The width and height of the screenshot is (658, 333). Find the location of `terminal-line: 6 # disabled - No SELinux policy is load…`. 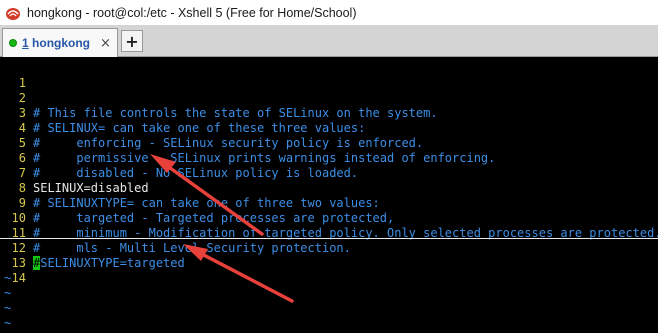

terminal-line: 6 # disabled - No SELinux policy is load… is located at coordinates (329, 158).